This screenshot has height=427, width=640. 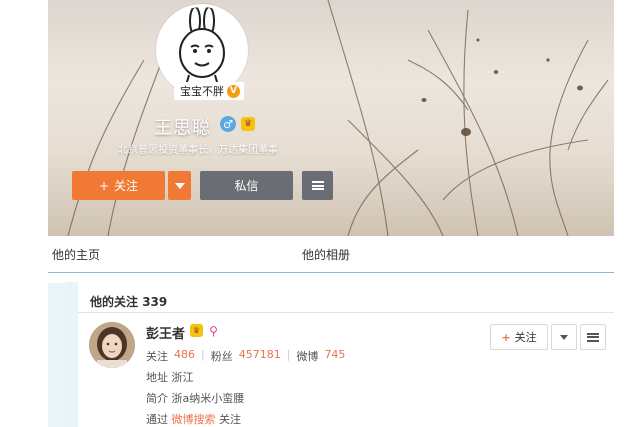 I want to click on user-more-menu-button, so click(x=593, y=337).